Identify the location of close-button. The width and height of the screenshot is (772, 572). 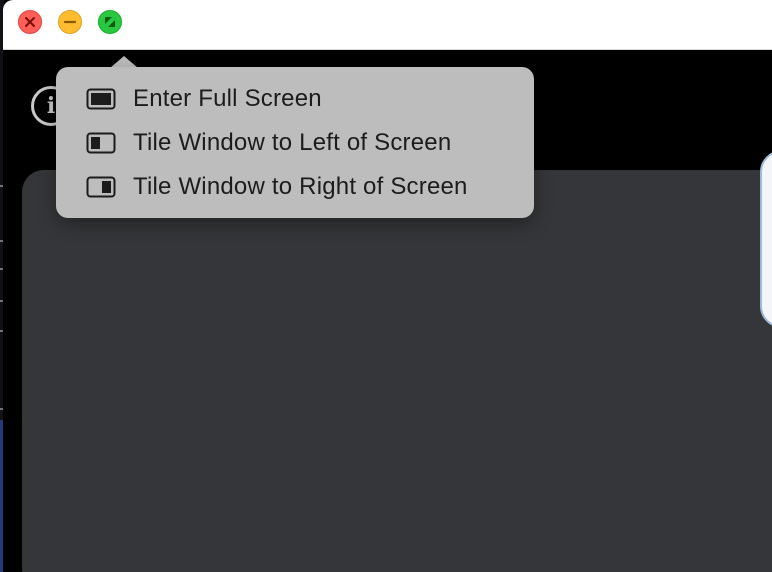
(30, 22).